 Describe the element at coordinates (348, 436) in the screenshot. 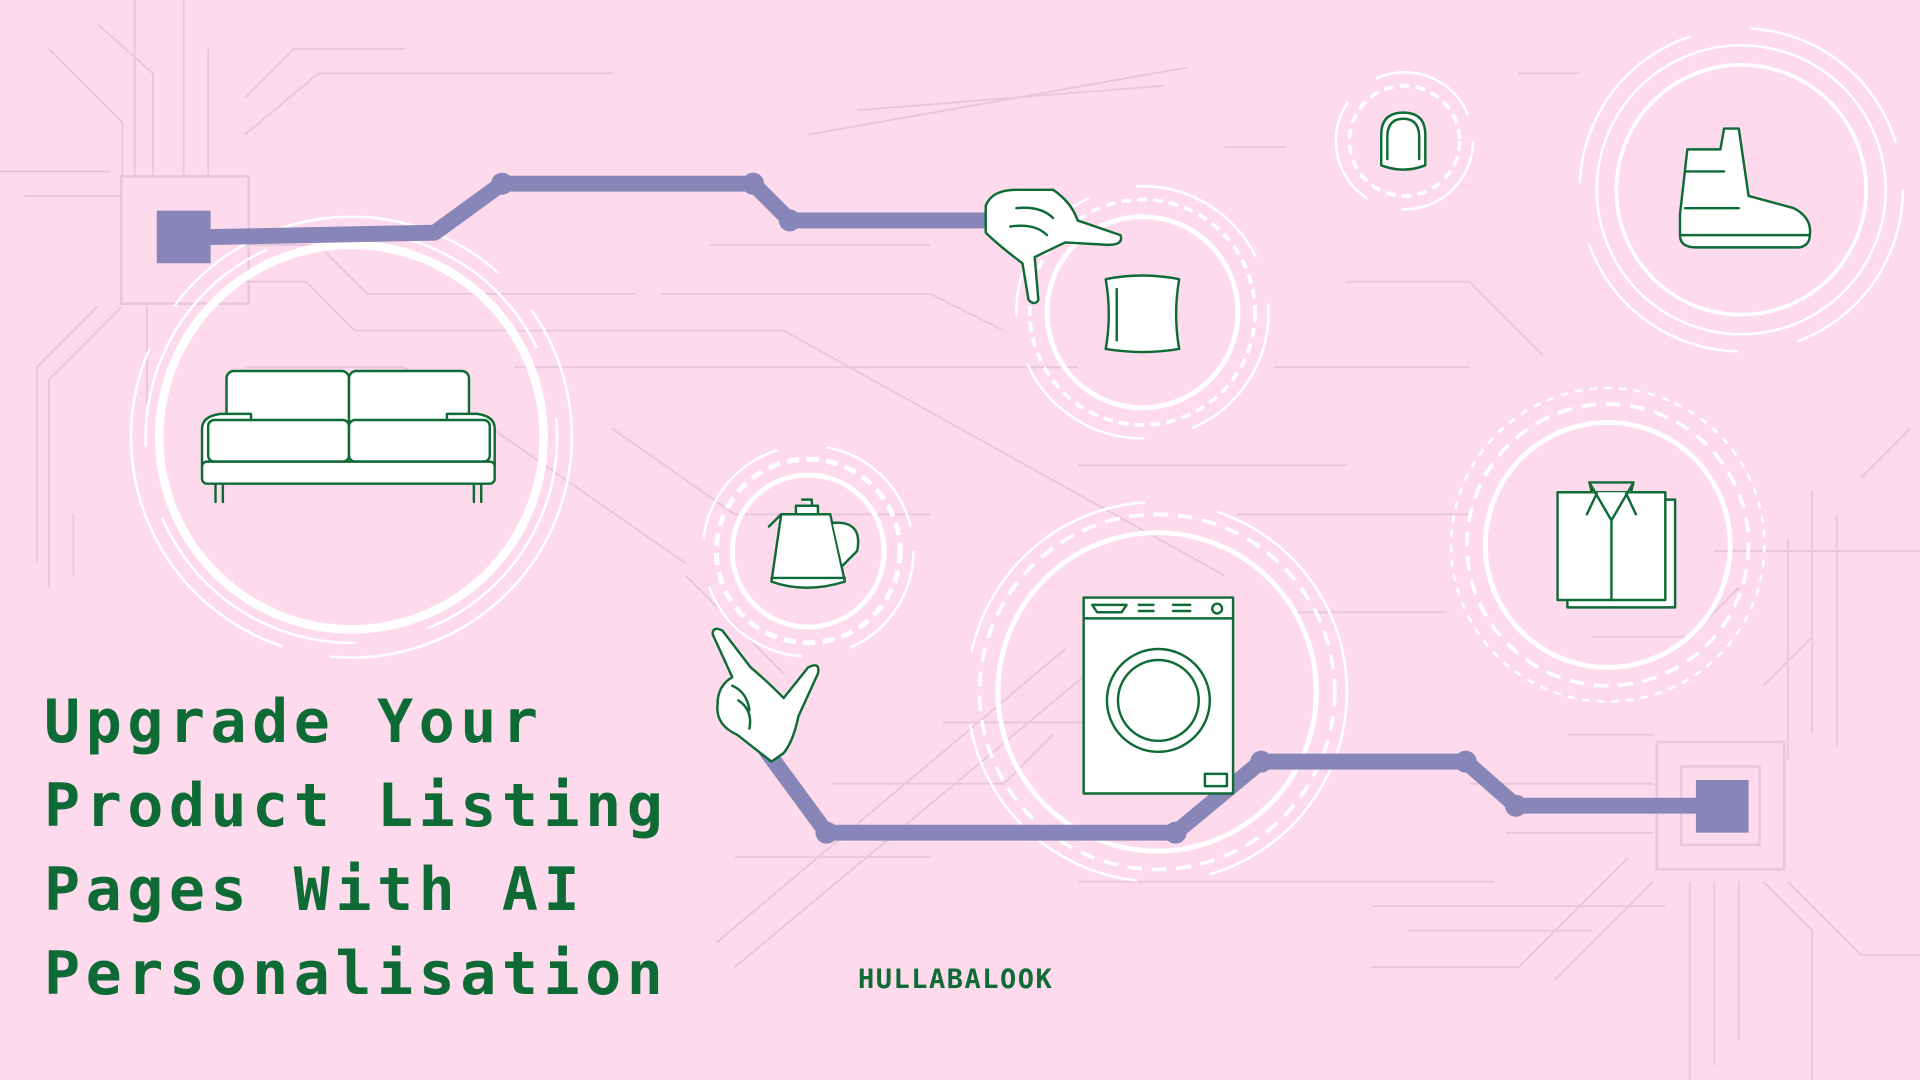

I see `sofa-icon` at that location.